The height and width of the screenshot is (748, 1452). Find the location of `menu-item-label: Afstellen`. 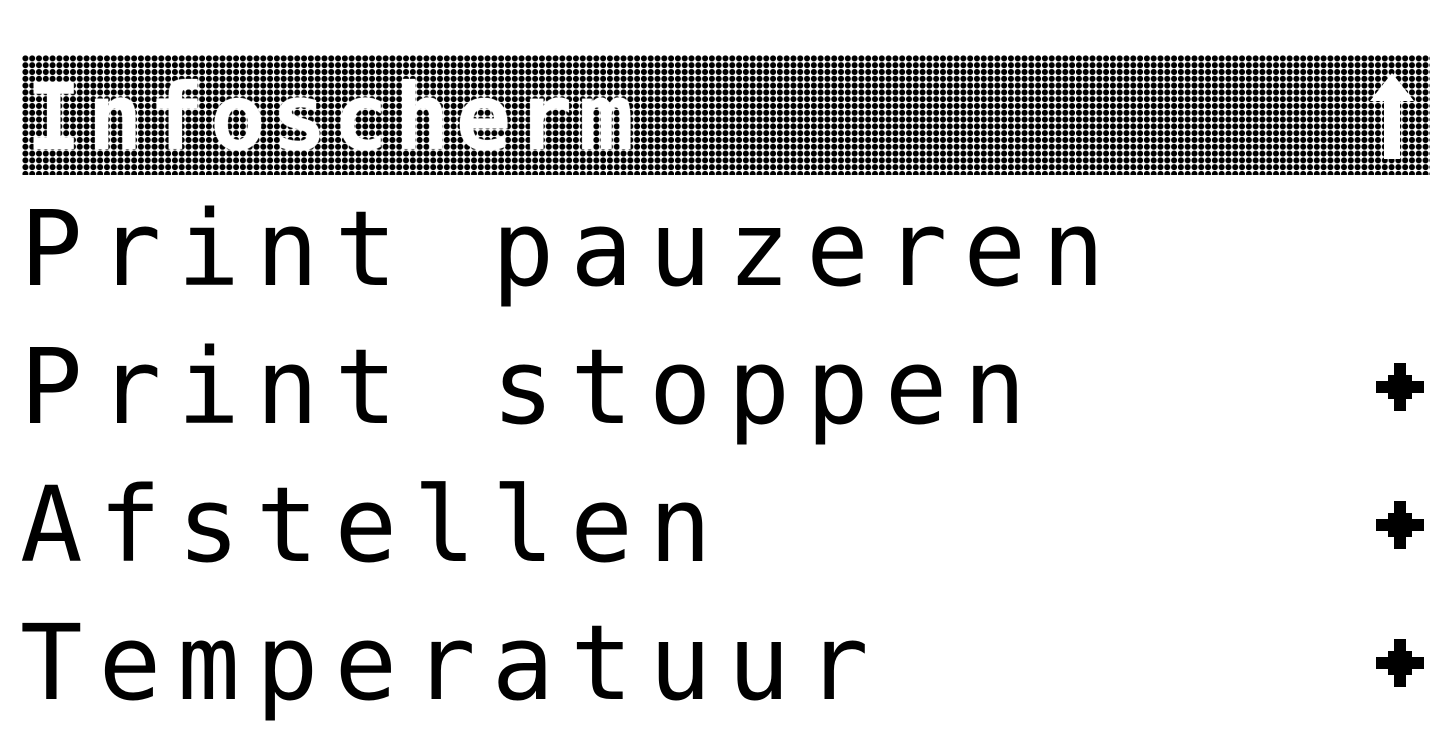

menu-item-label: Afstellen is located at coordinates (374, 525).